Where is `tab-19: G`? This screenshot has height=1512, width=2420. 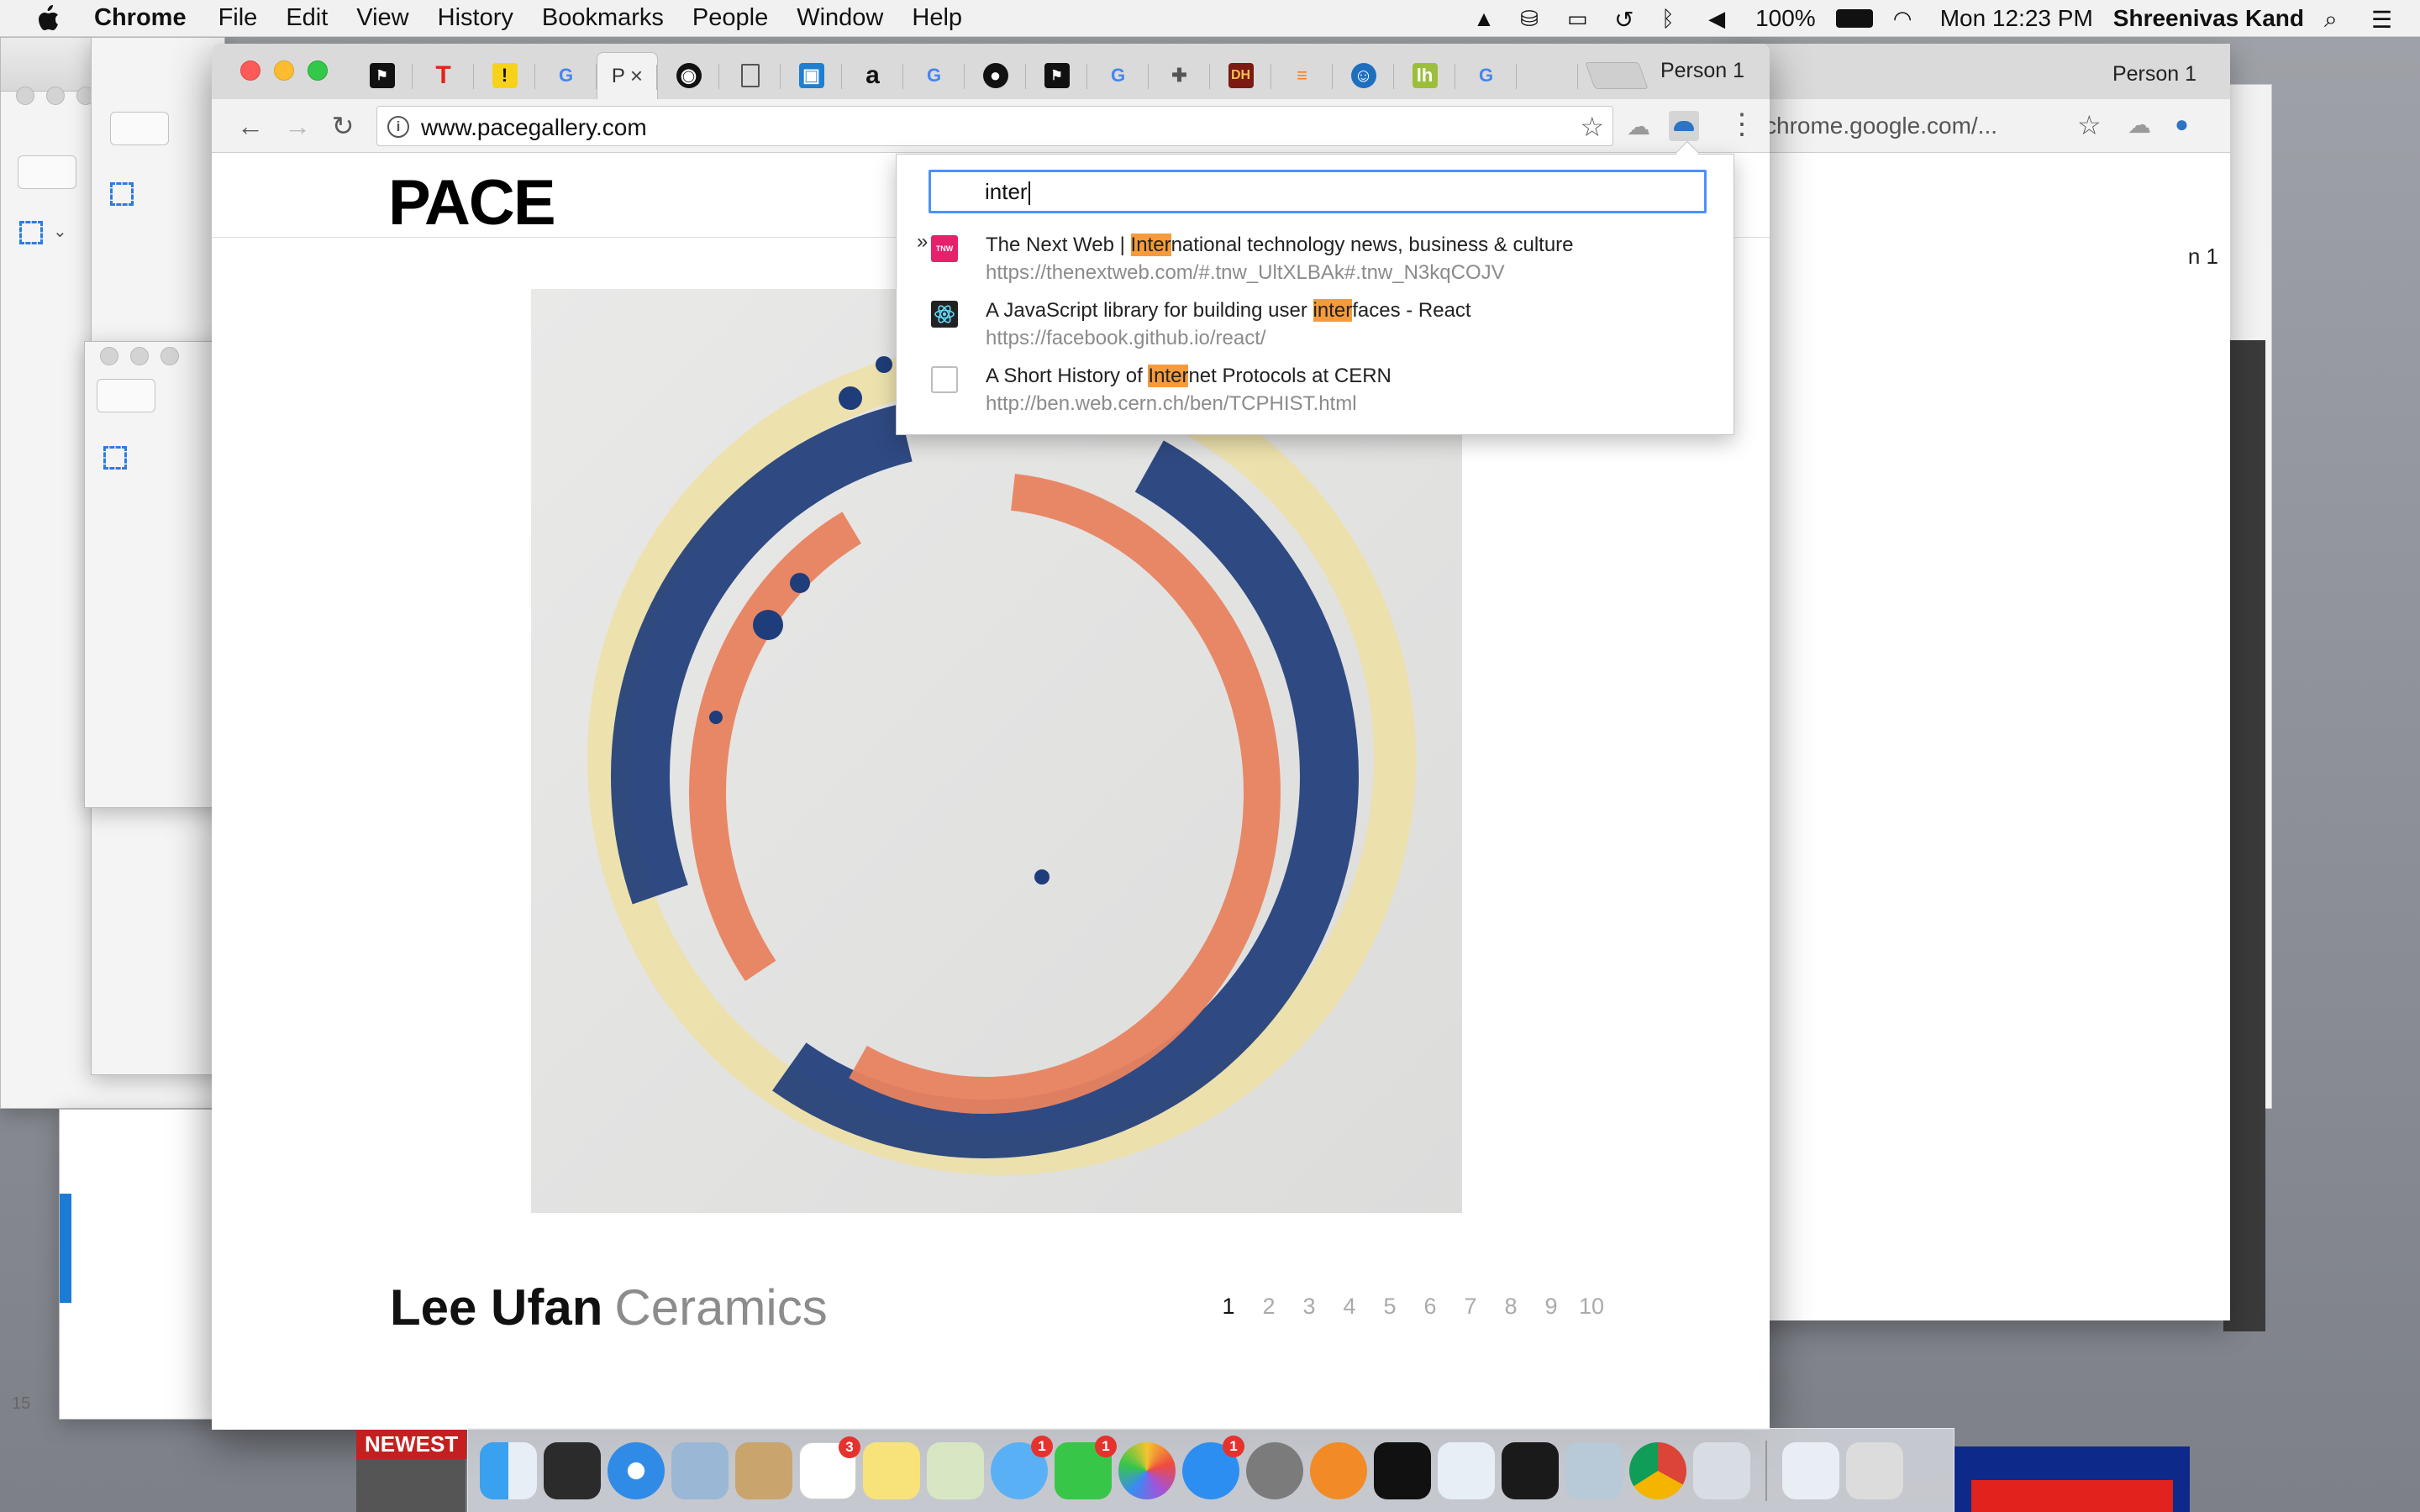 tab-19: G is located at coordinates (1486, 75).